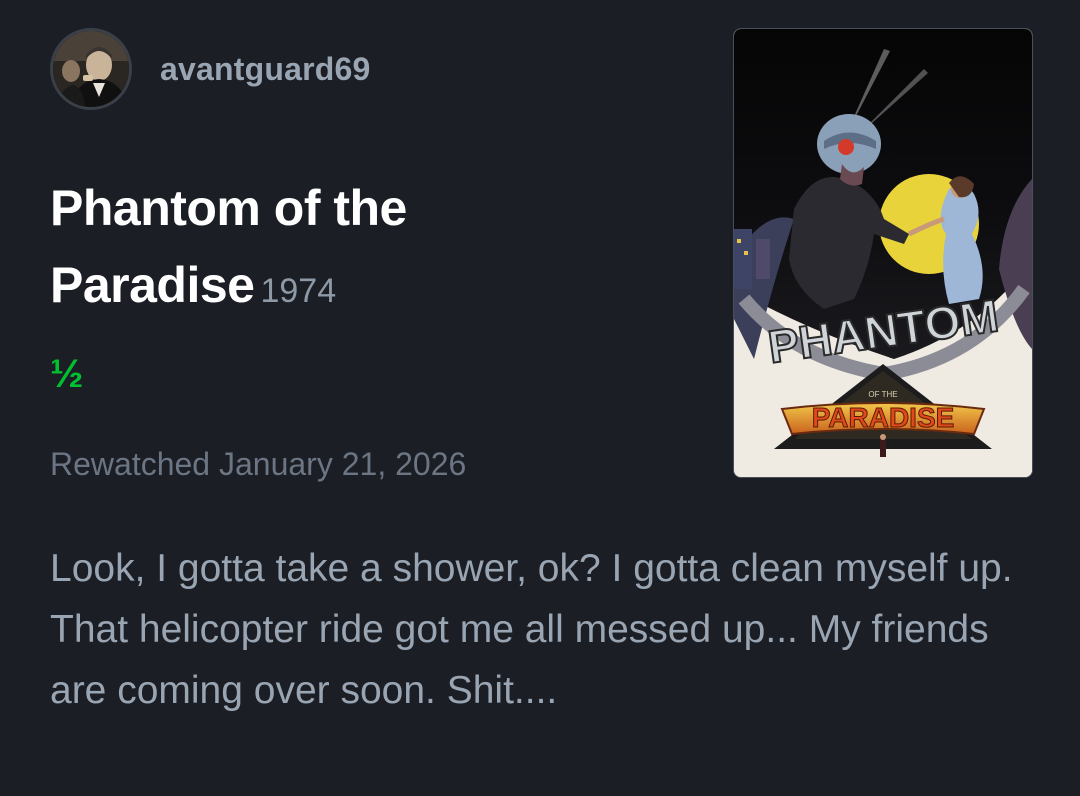 The height and width of the screenshot is (796, 1080). I want to click on star-rating: ½, so click(67, 374).